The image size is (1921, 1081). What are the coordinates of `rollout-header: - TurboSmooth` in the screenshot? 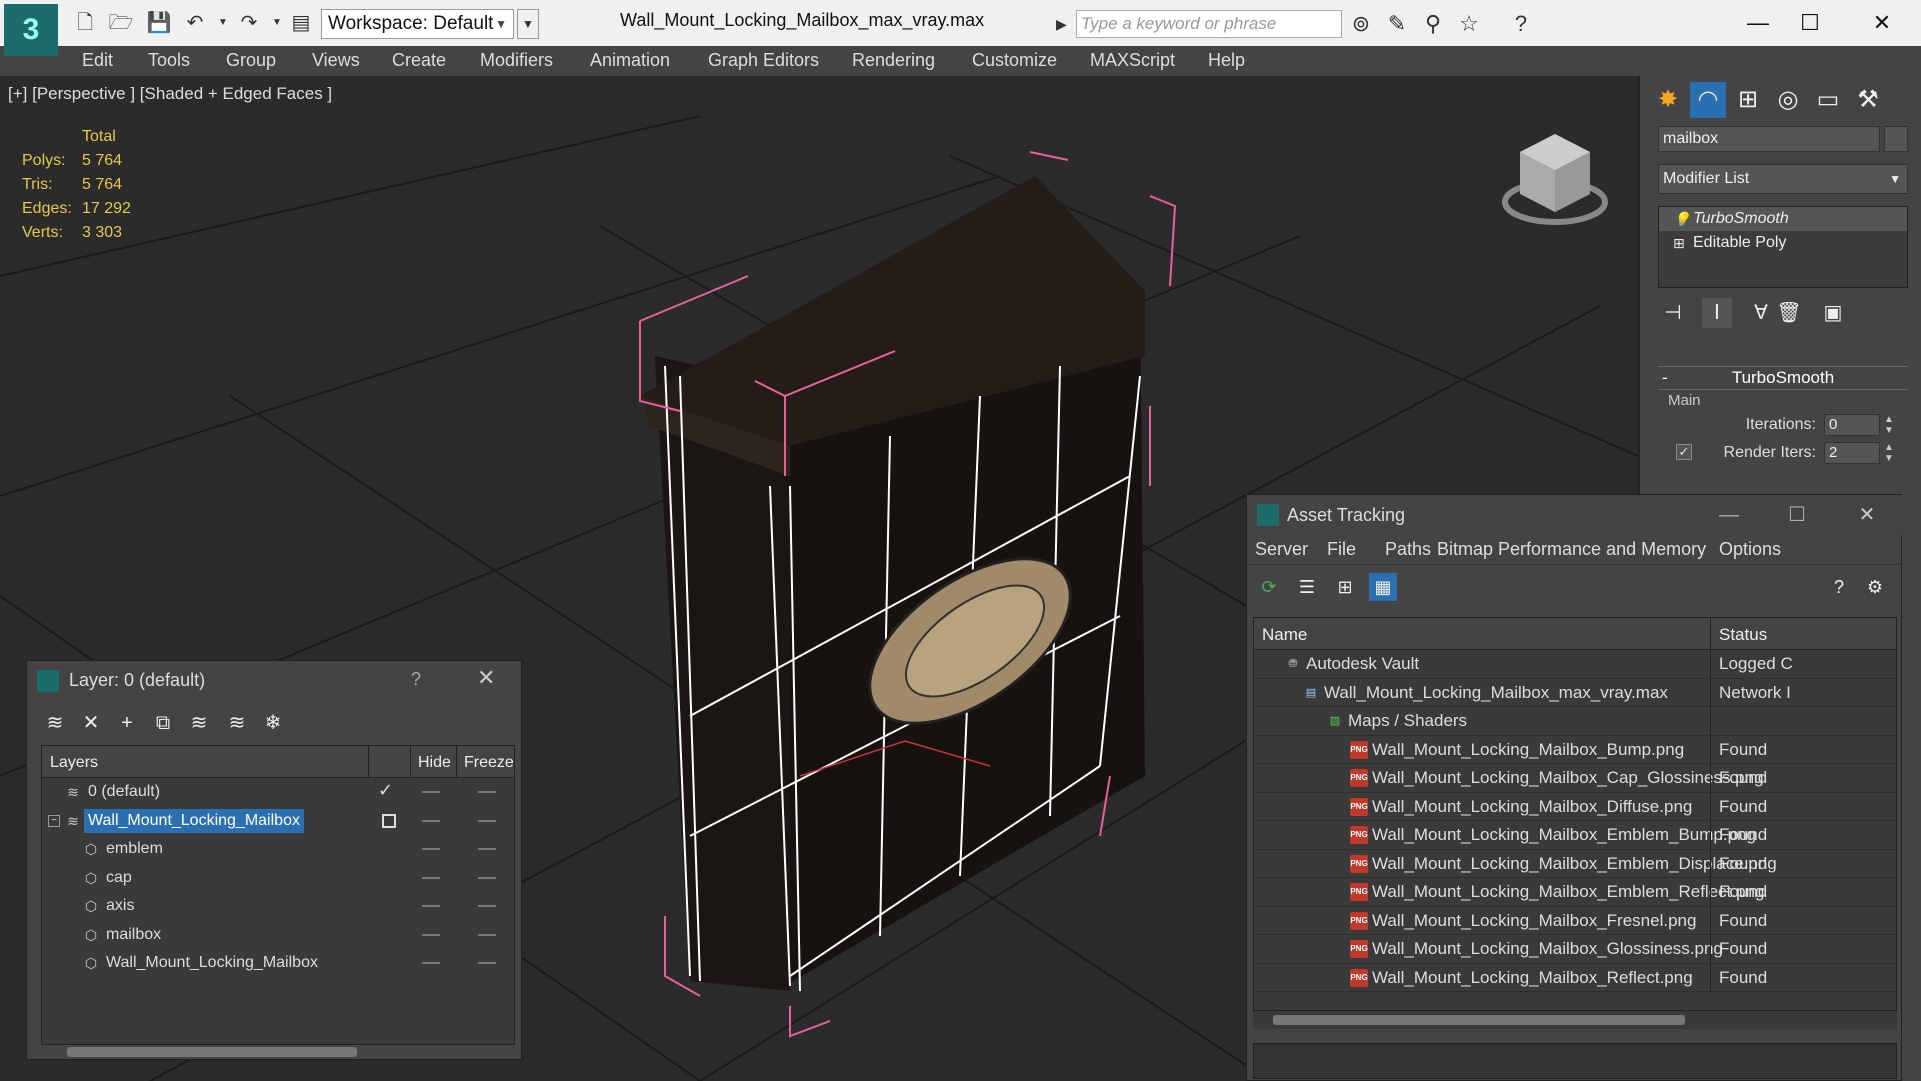 It's located at (1783, 378).